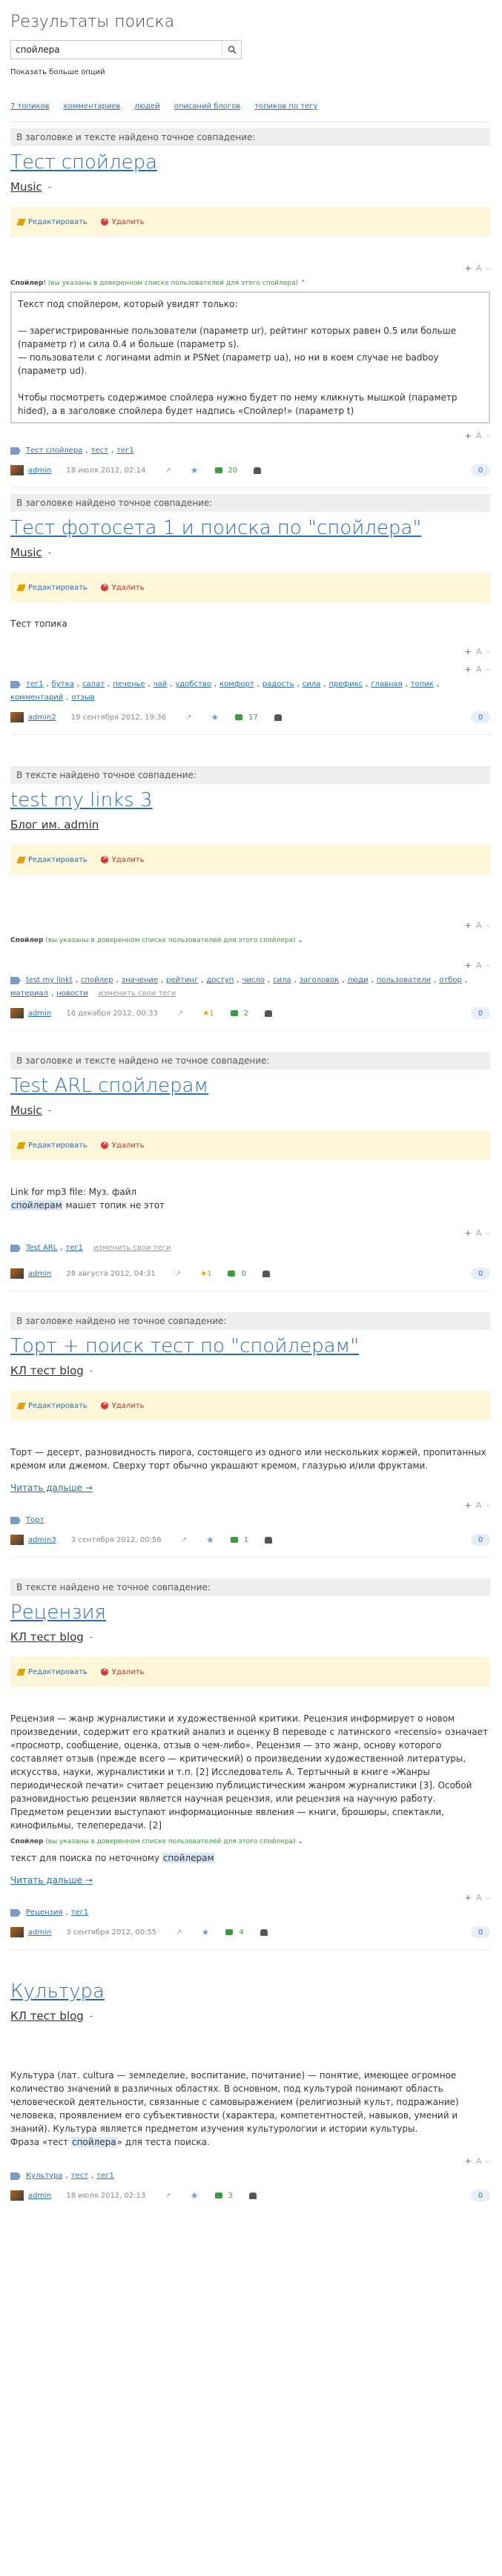 This screenshot has height=2576, width=502. Describe the element at coordinates (146, 111) in the screenshot. I see `filter-tab-people: людей` at that location.